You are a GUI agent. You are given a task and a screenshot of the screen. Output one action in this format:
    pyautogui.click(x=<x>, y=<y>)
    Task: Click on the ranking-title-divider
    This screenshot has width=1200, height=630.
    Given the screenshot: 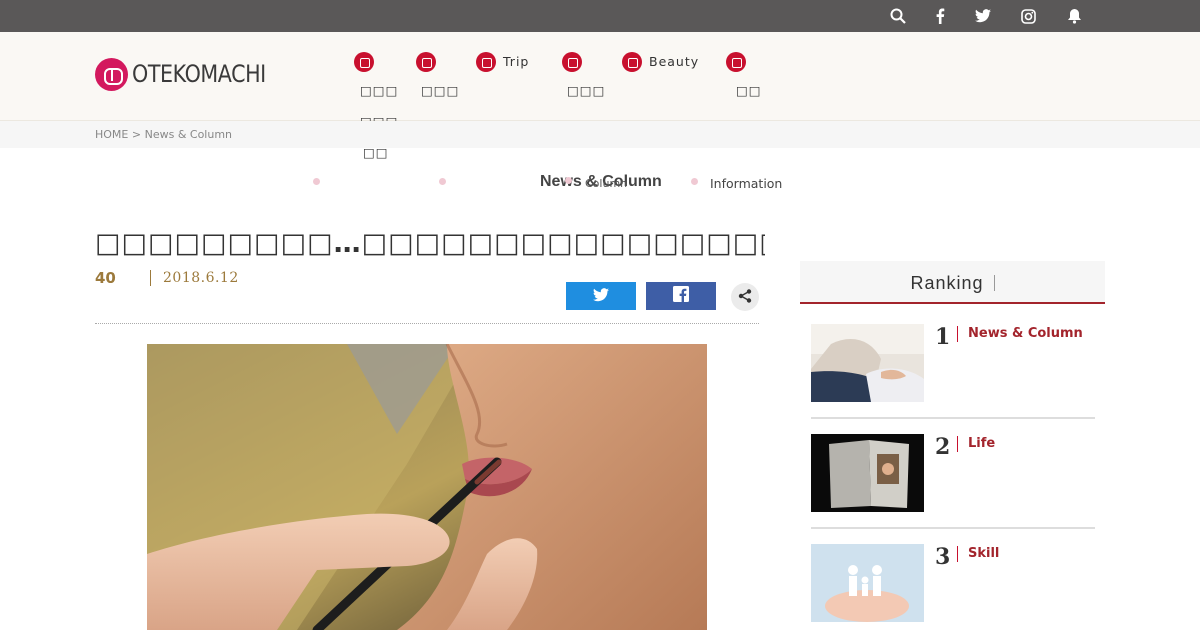 What is the action you would take?
    pyautogui.click(x=994, y=283)
    